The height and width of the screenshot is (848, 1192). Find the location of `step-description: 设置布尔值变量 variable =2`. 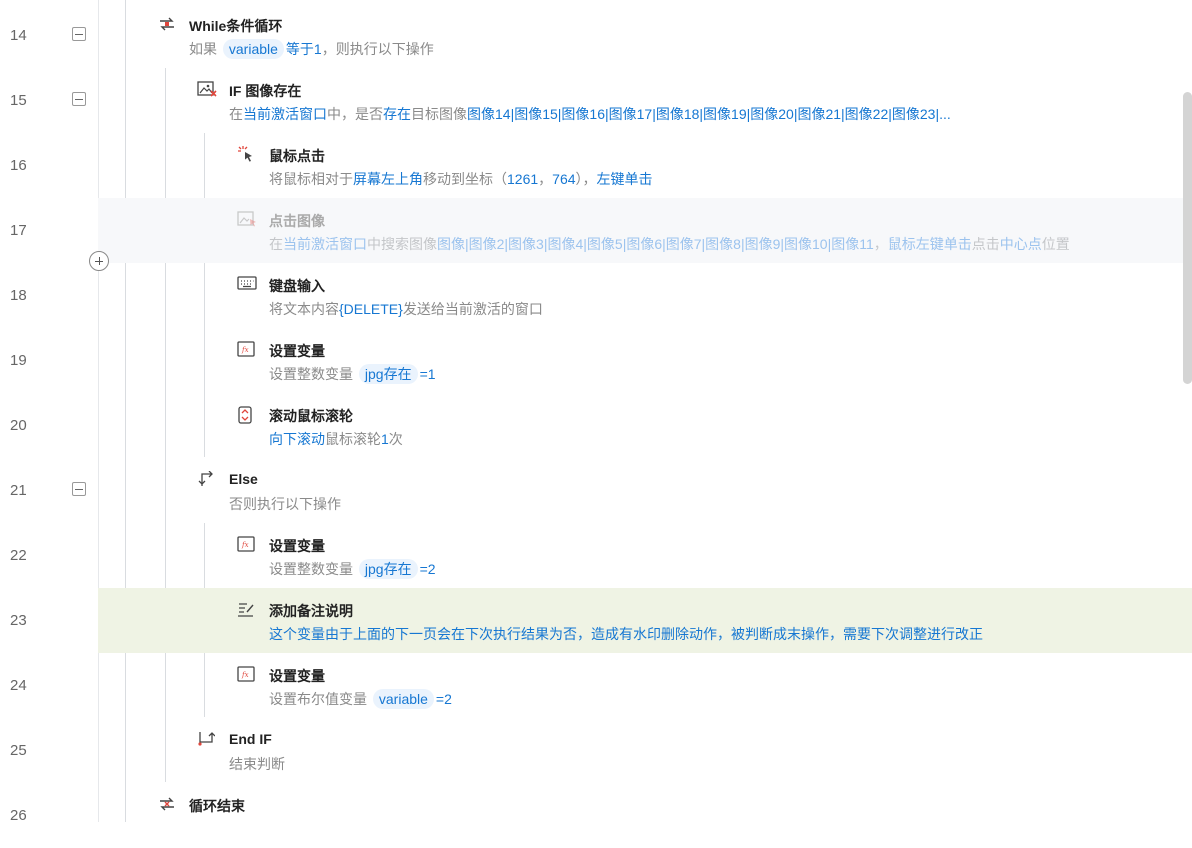

step-description: 设置布尔值变量 variable =2 is located at coordinates (360, 699).